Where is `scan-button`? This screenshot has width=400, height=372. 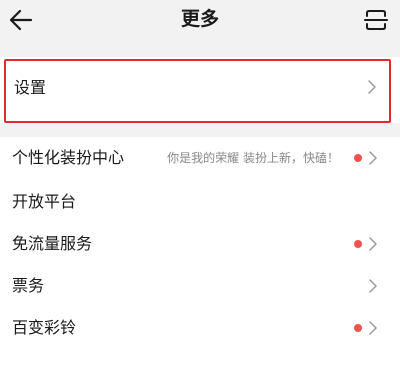
scan-button is located at coordinates (376, 20).